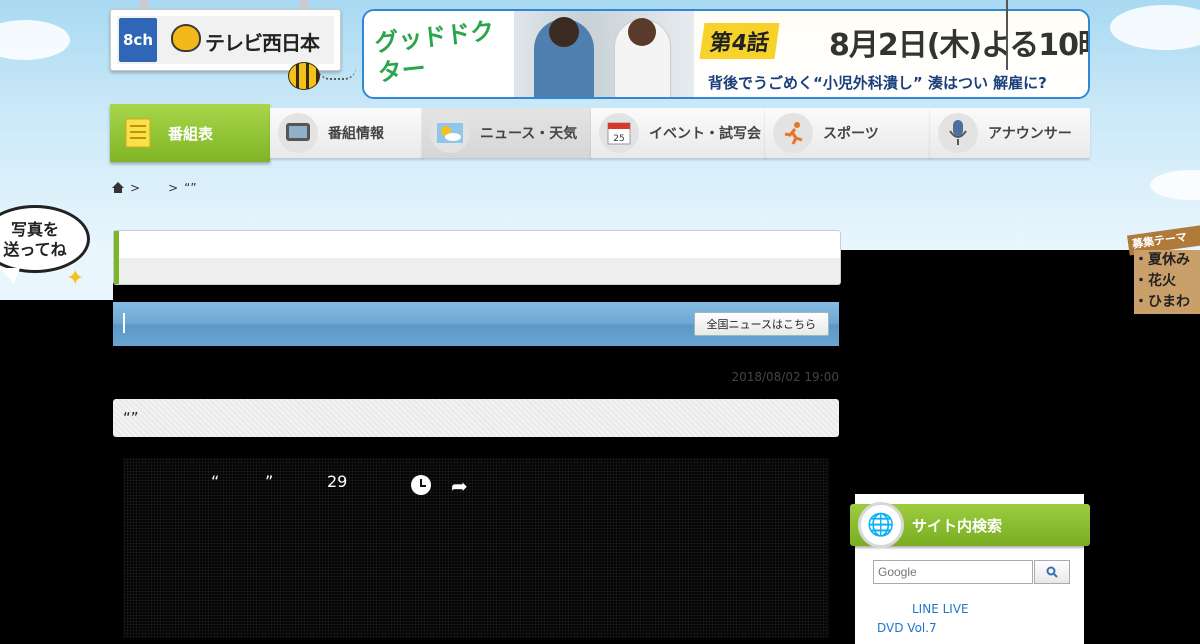 The height and width of the screenshot is (644, 1200). Describe the element at coordinates (851, 134) in the screenshot. I see `nav-label: スポーツ` at that location.